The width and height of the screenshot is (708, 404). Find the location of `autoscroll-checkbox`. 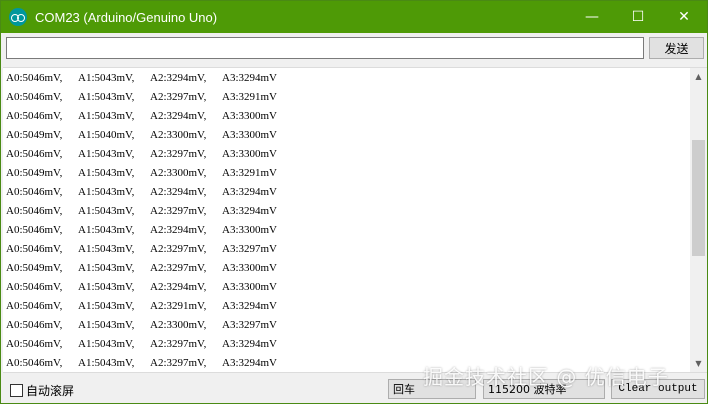

autoscroll-checkbox is located at coordinates (16, 390).